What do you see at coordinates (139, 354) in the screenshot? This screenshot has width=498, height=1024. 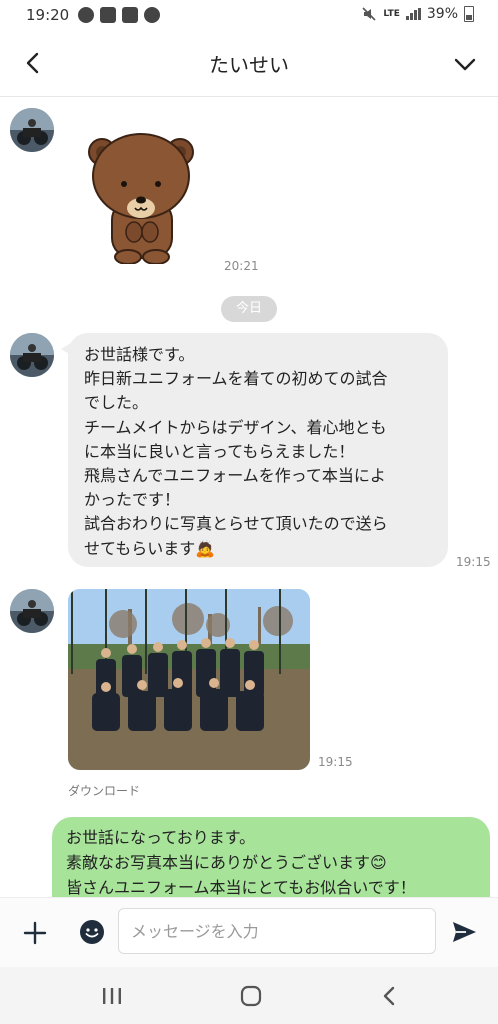 I see `message-line: お世話様です。` at bounding box center [139, 354].